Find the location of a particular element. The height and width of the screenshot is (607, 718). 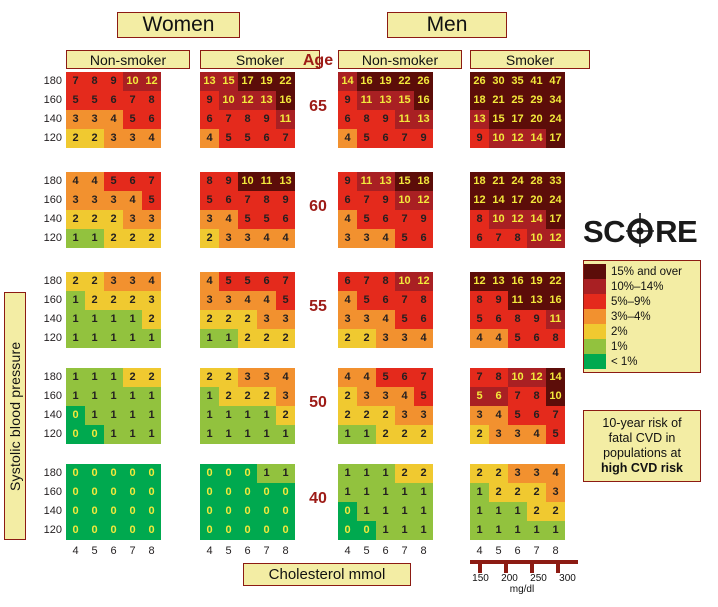

risk-cell: 21 is located at coordinates (498, 181).